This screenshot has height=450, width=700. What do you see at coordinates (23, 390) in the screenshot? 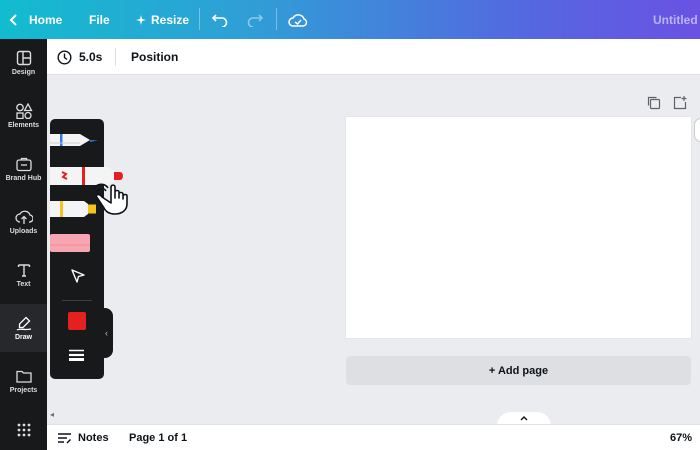
I see `sidebar-item-label: Projects` at bounding box center [23, 390].